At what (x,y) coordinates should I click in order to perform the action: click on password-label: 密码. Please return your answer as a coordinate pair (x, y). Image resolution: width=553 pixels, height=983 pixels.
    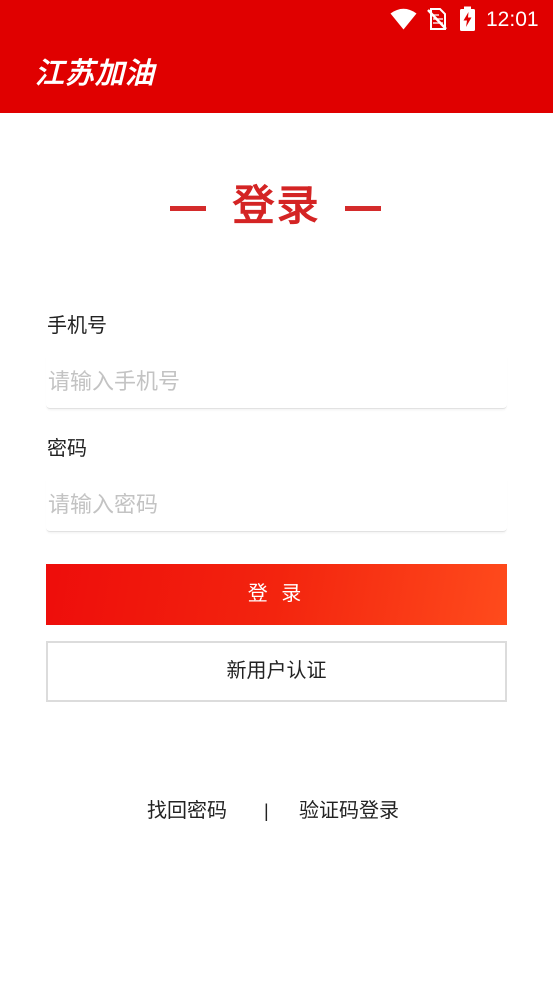
    Looking at the image, I should click on (67, 449).